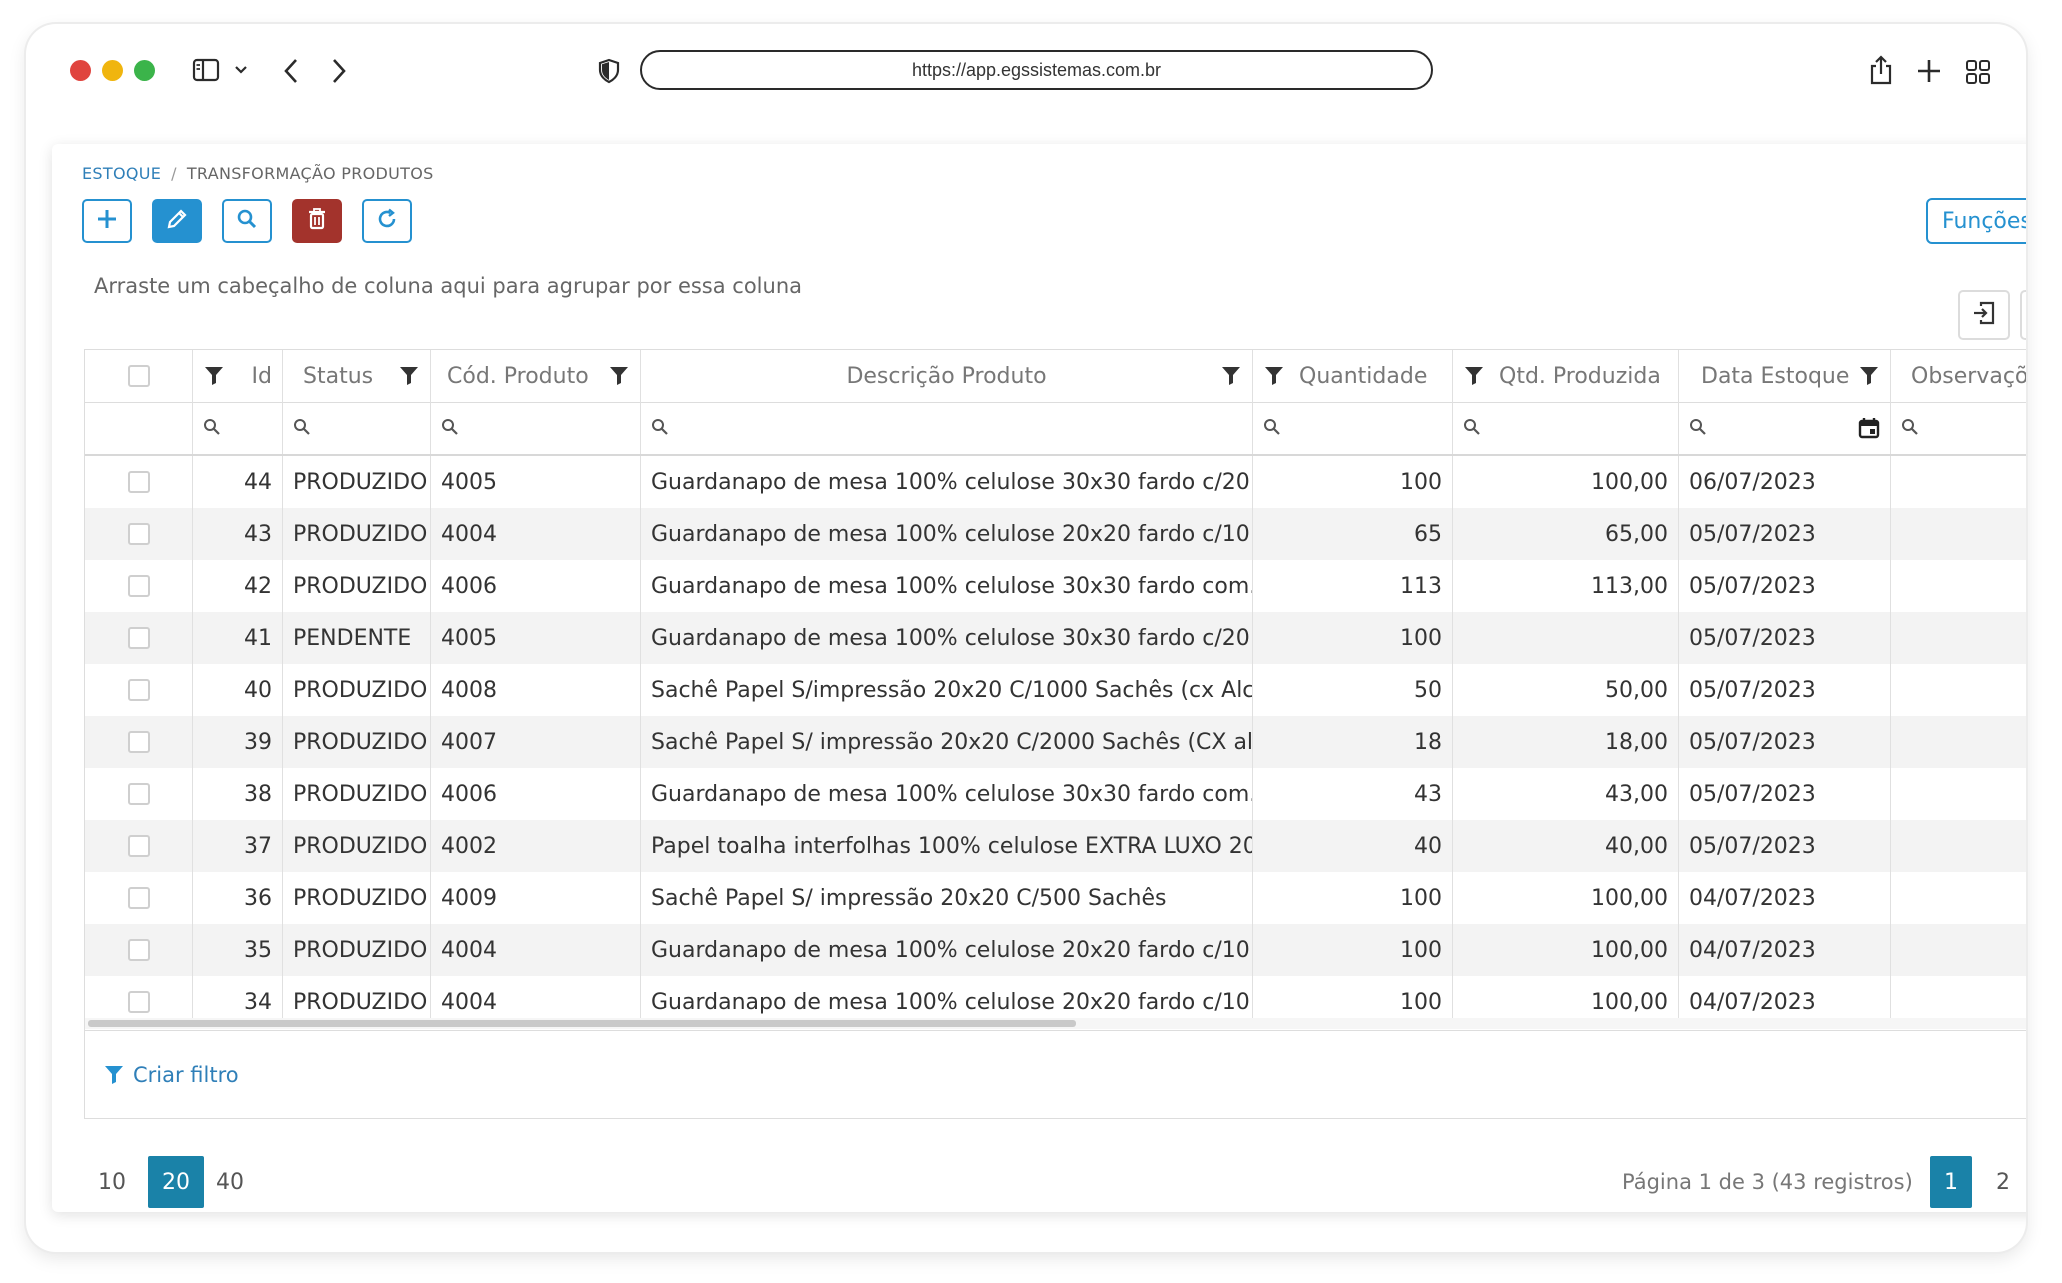 The width and height of the screenshot is (2062, 1283). I want to click on chevron-down-icon, so click(241, 70).